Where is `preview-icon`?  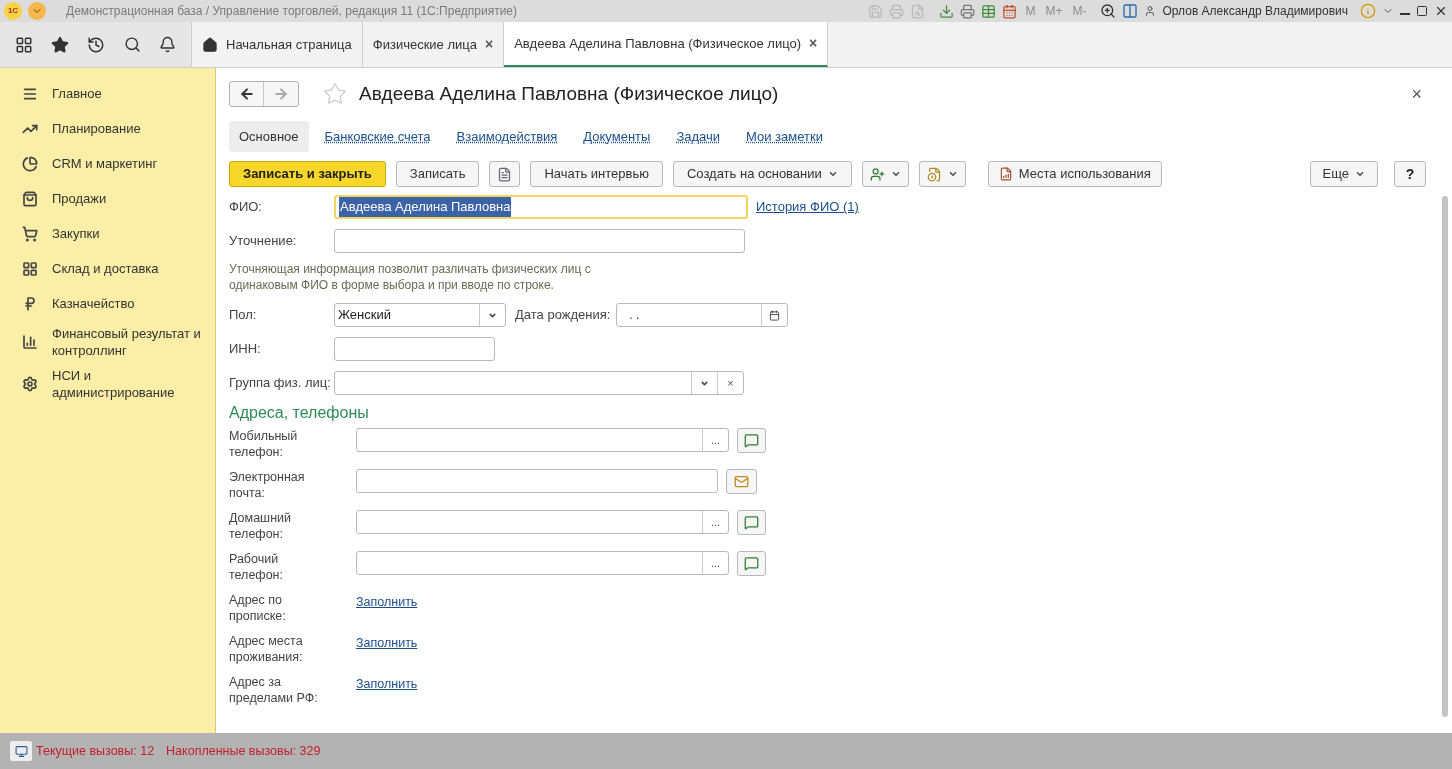
preview-icon is located at coordinates (918, 11).